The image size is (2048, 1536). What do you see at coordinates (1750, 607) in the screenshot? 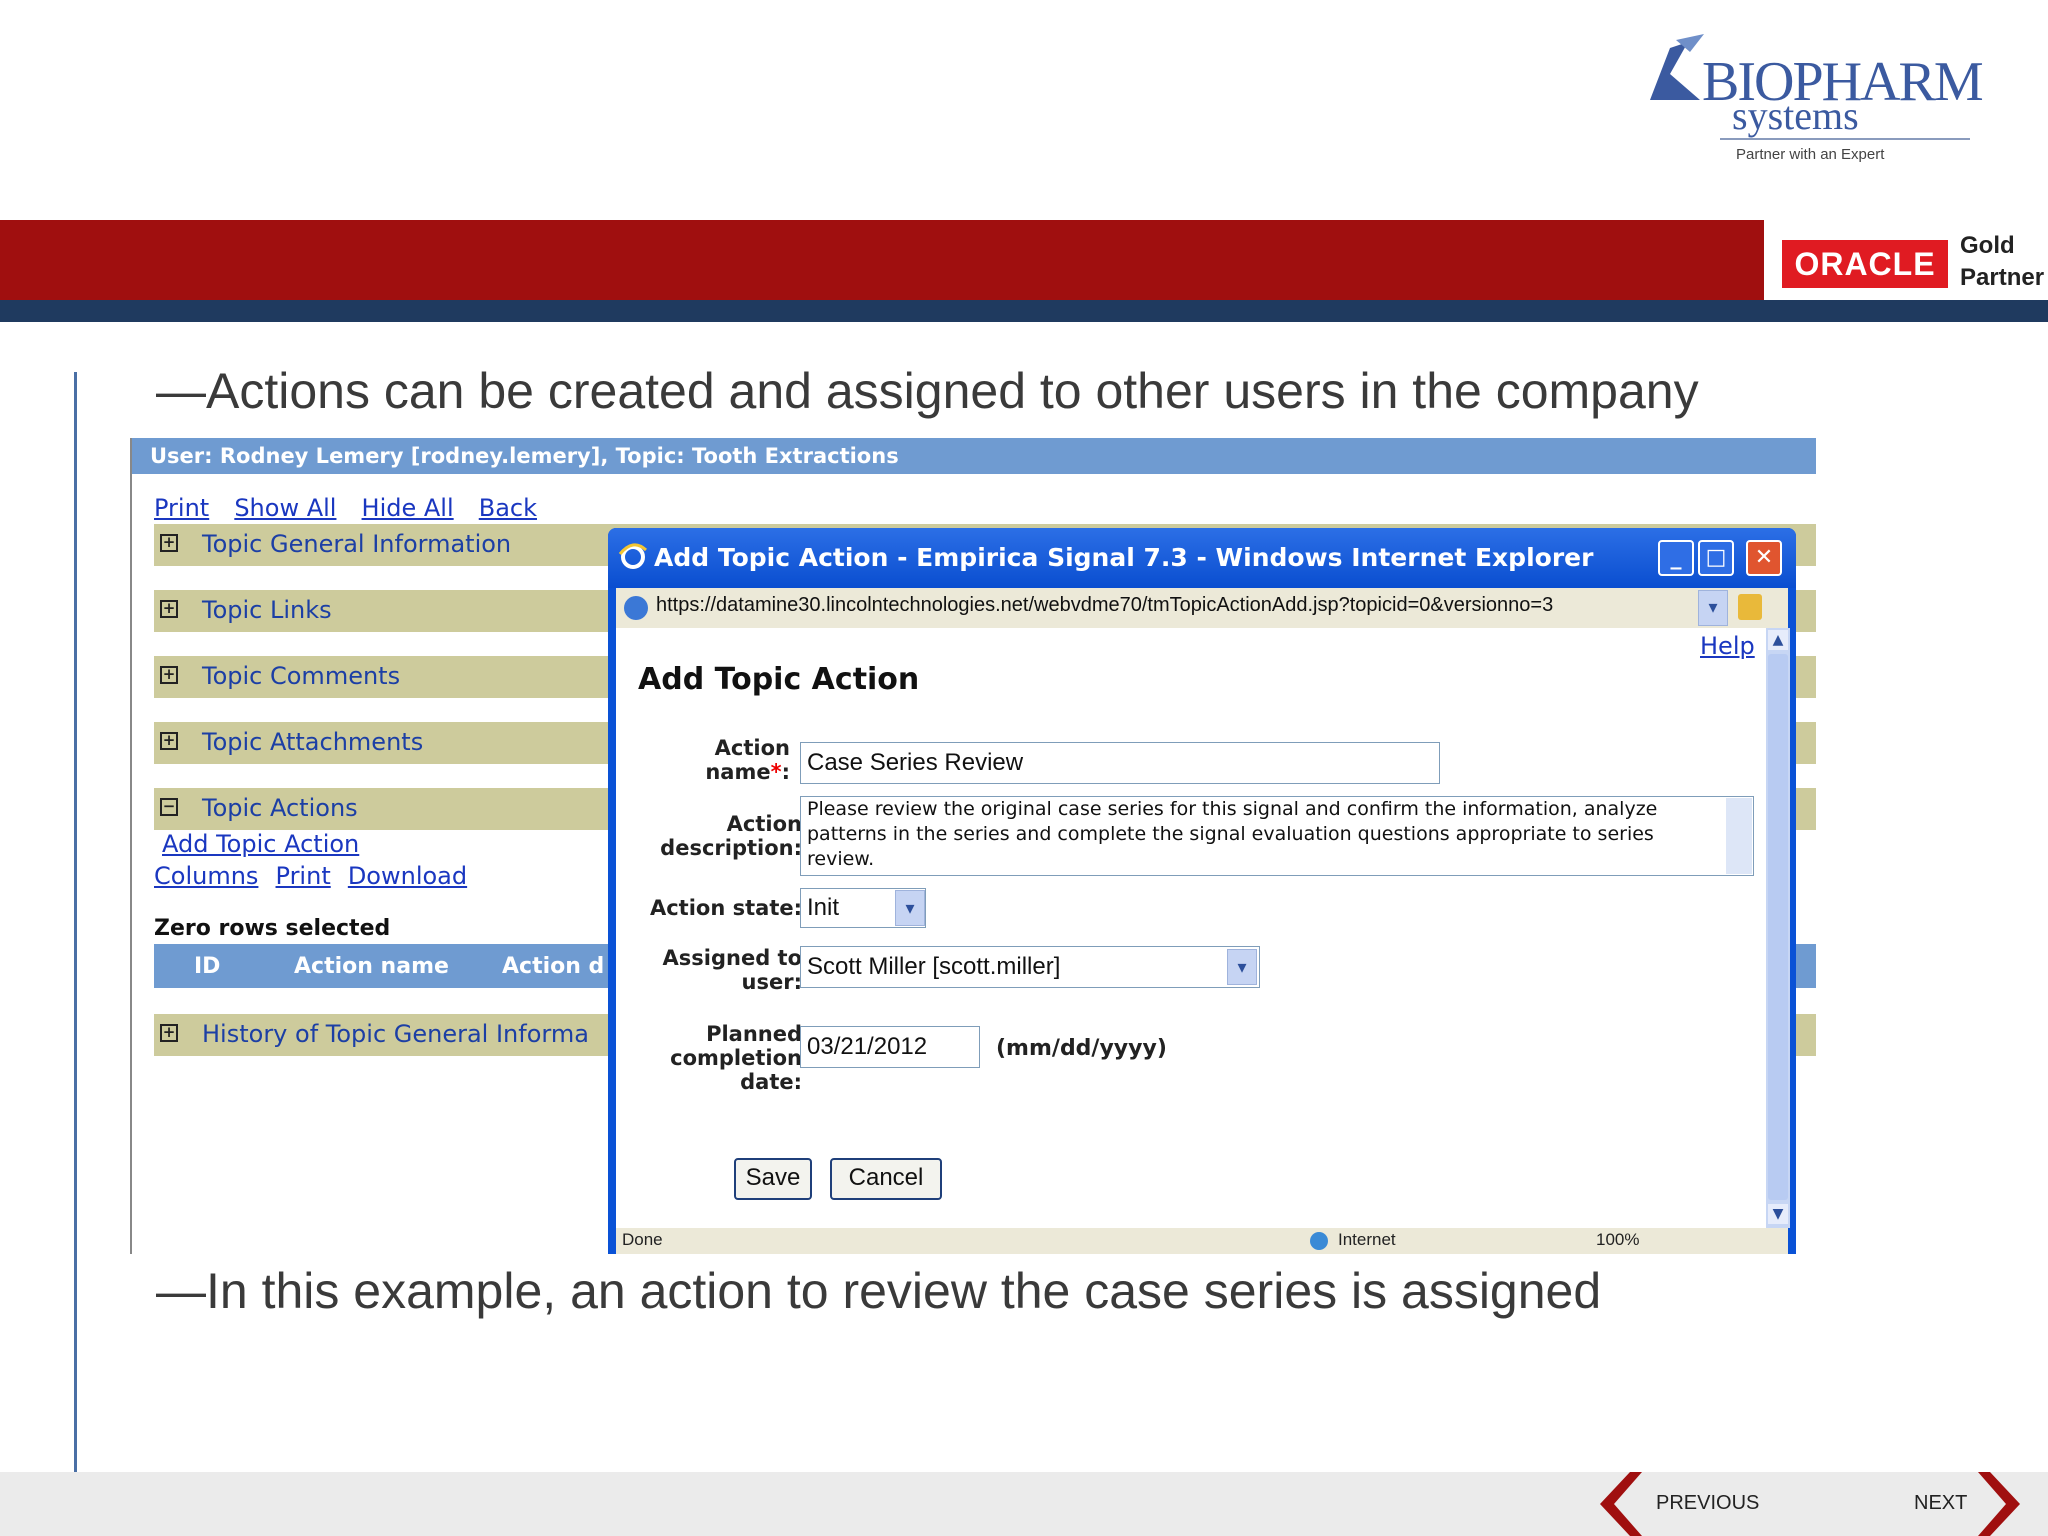
I see `lock-icon` at bounding box center [1750, 607].